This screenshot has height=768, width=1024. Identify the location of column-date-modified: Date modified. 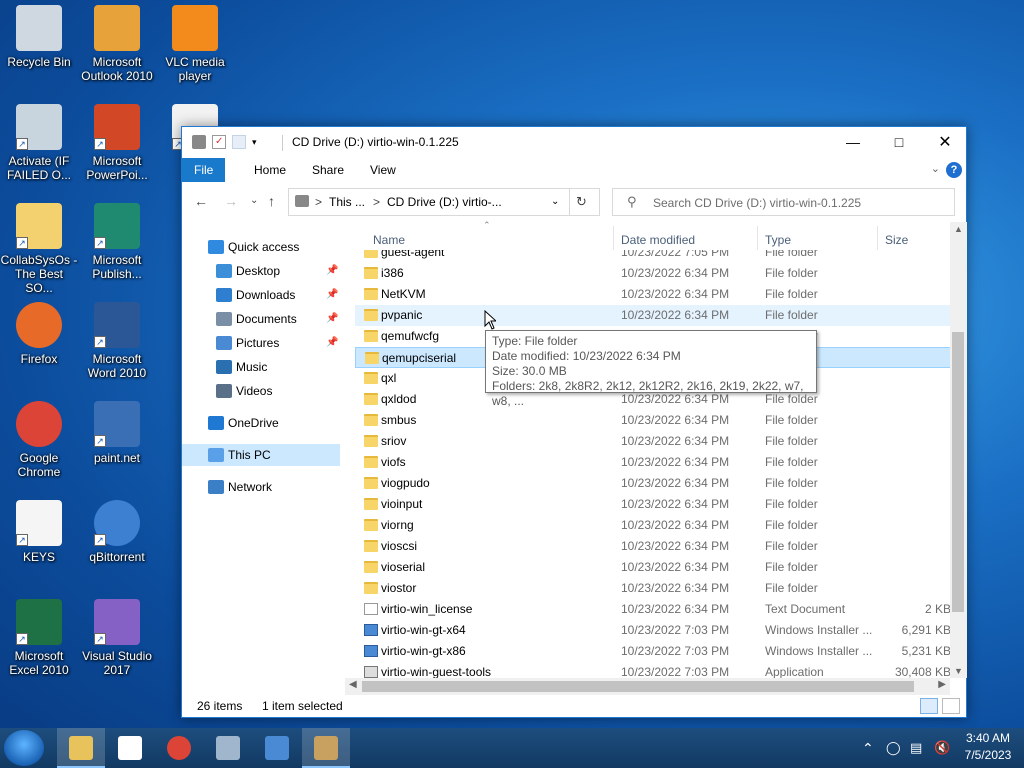
(658, 240).